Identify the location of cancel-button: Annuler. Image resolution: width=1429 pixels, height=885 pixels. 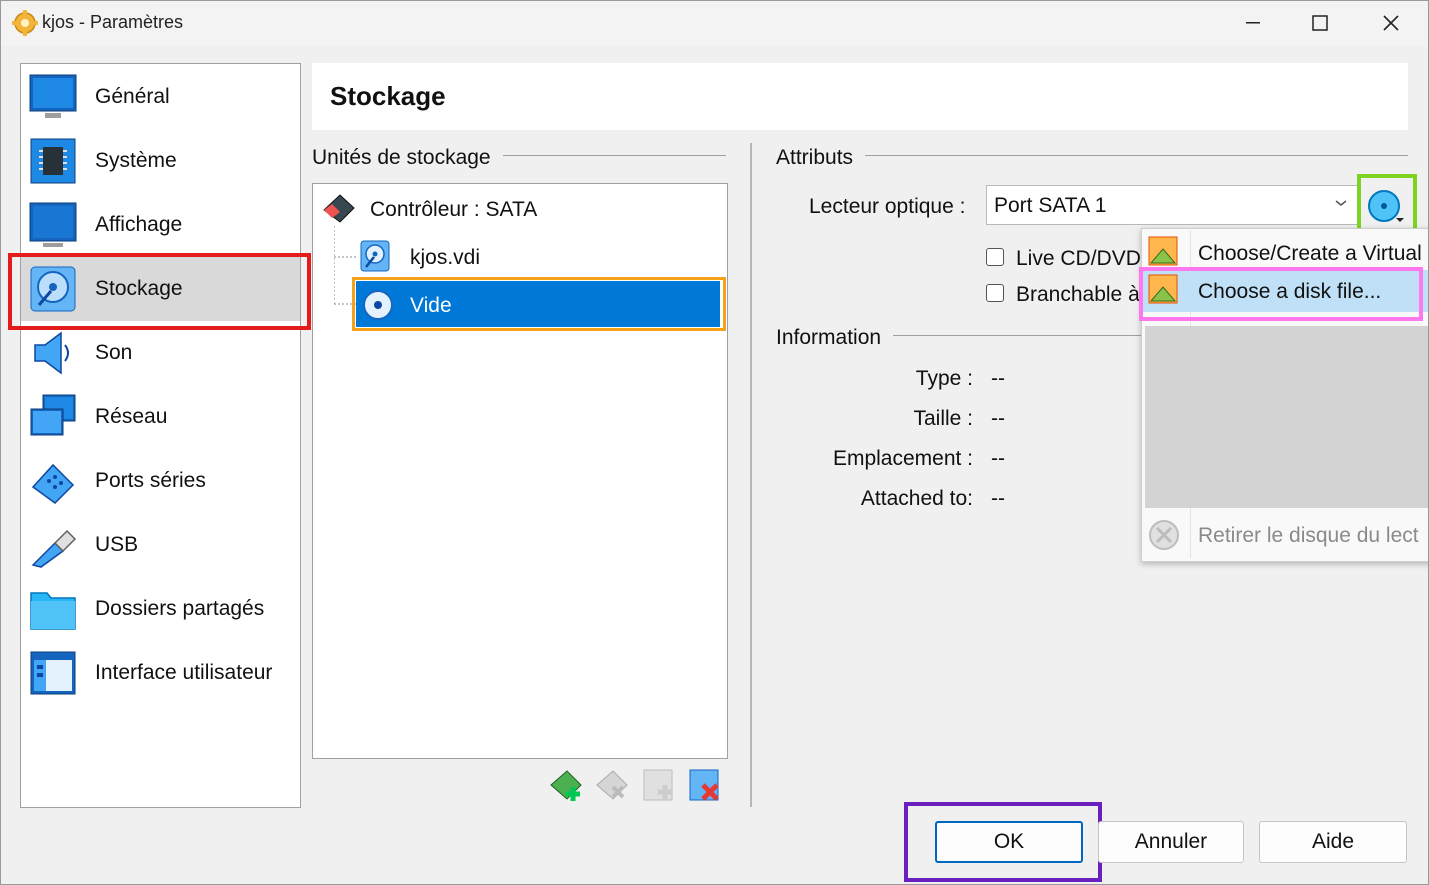
(1171, 842).